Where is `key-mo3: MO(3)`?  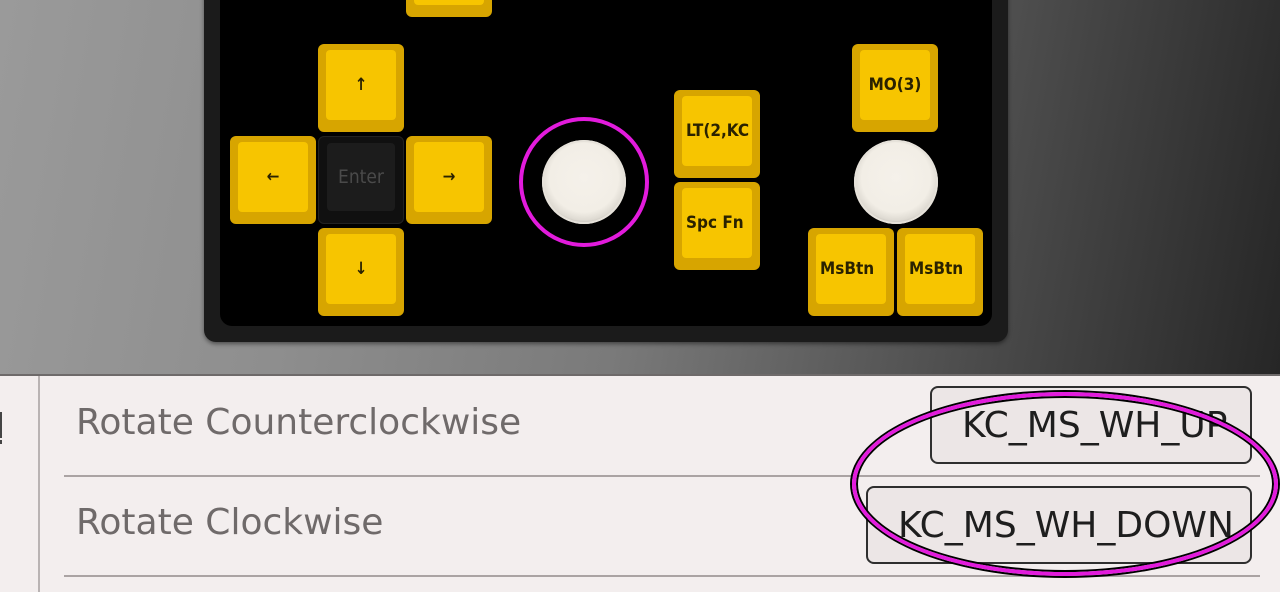 key-mo3: MO(3) is located at coordinates (895, 88).